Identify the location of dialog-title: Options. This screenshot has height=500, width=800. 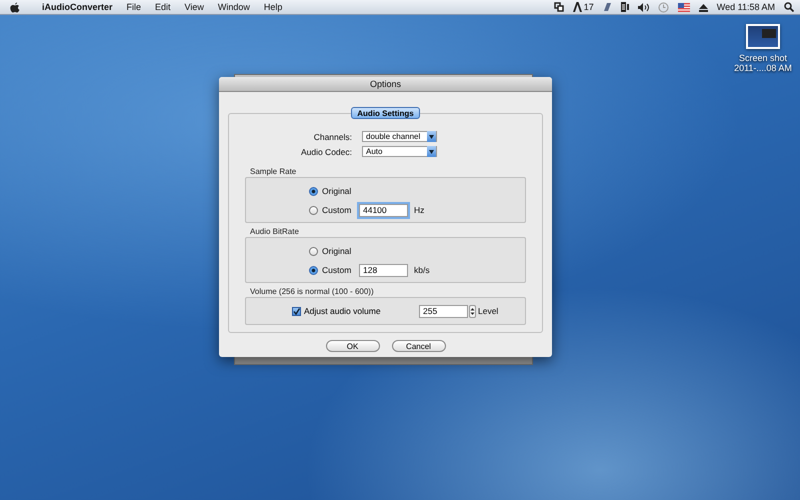
(386, 84).